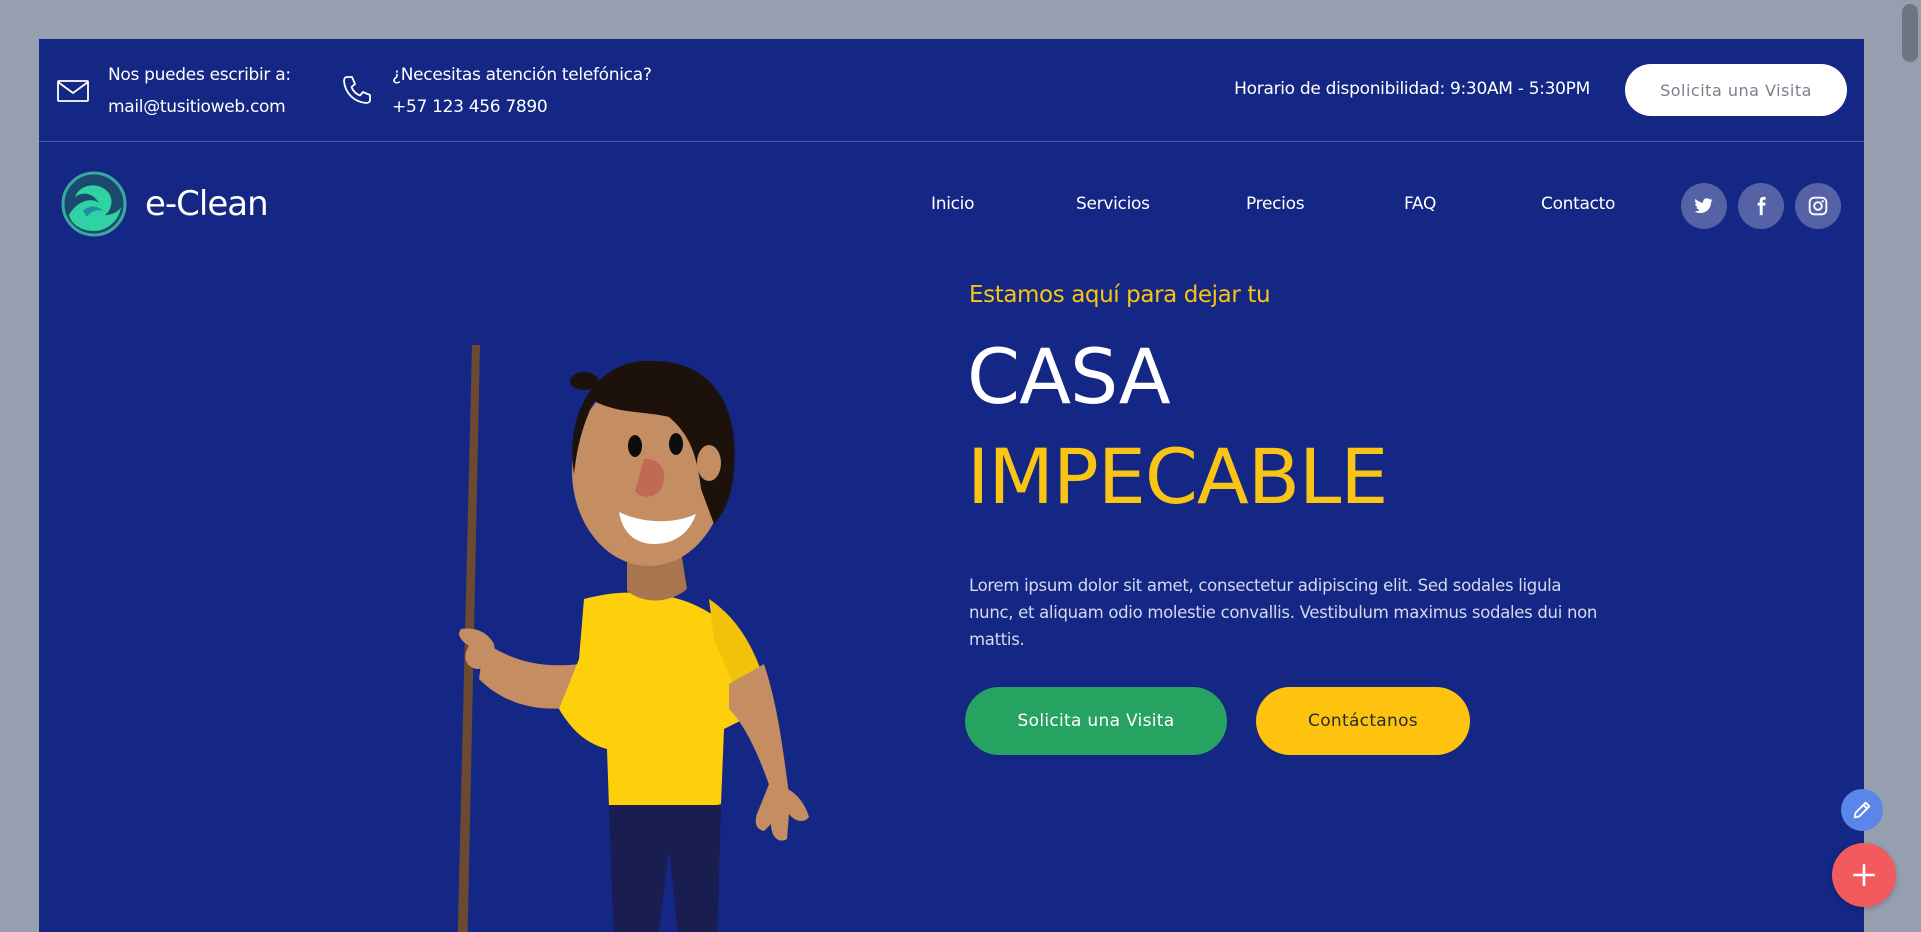 The width and height of the screenshot is (1921, 932). I want to click on facebook-icon, so click(1761, 206).